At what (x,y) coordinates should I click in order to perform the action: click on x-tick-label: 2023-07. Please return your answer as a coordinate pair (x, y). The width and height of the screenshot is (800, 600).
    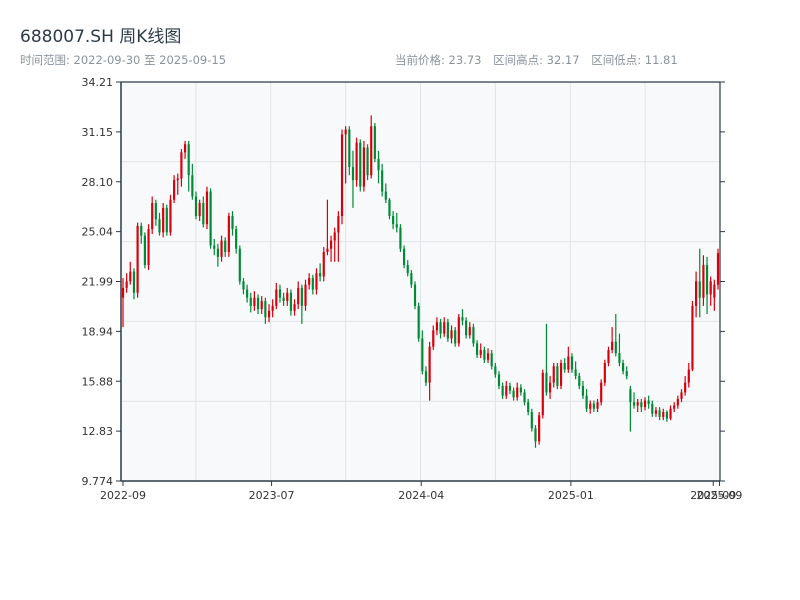
    Looking at the image, I should click on (272, 495).